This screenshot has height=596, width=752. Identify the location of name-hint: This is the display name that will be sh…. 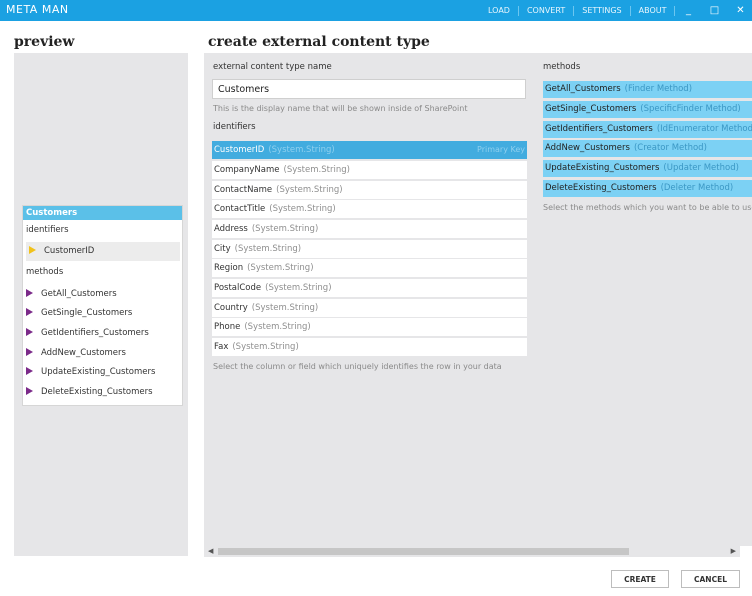
(340, 108).